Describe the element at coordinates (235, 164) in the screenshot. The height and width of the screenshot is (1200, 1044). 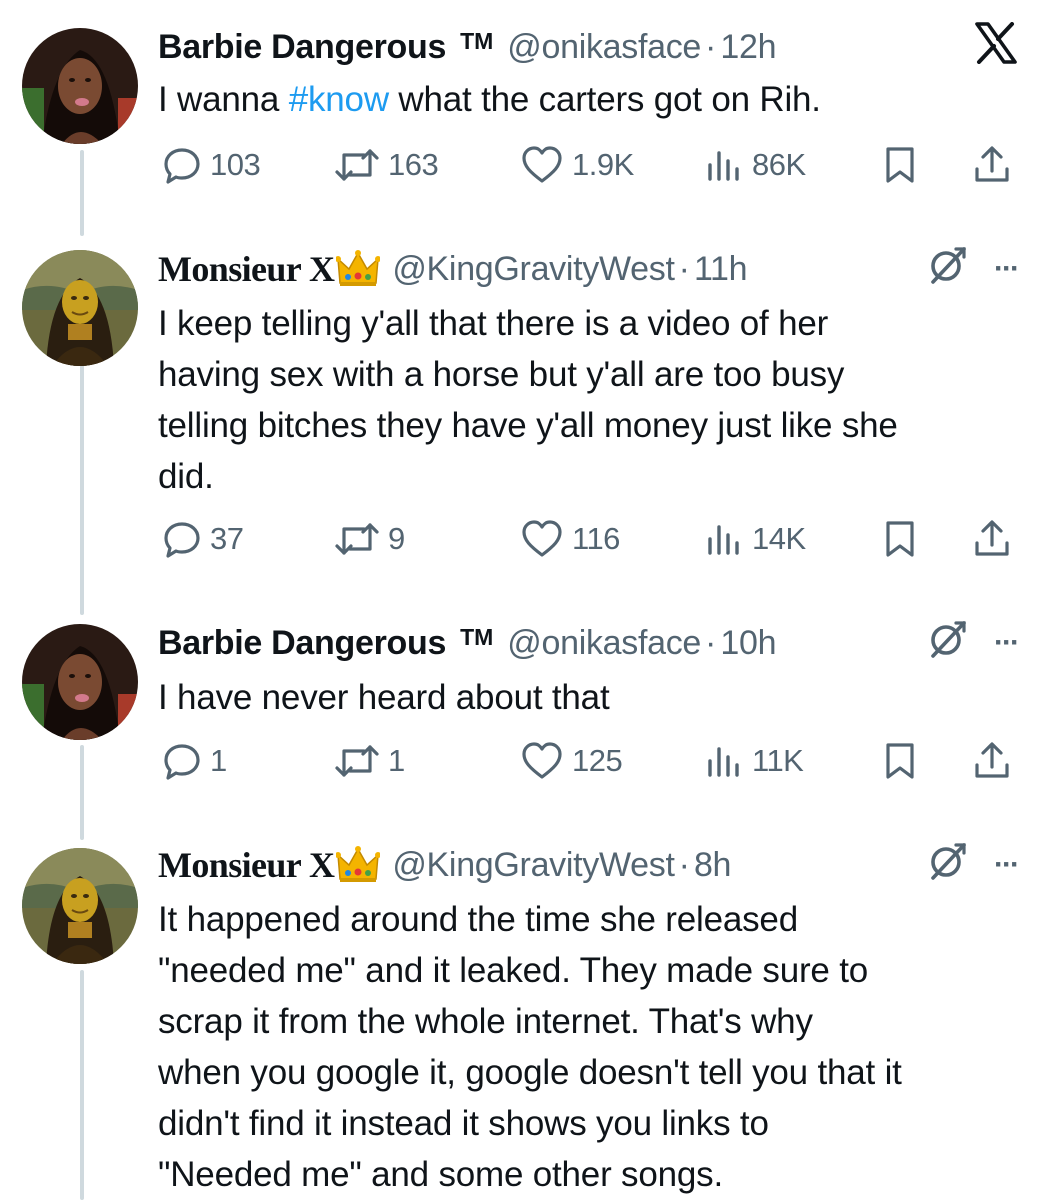
I see `reply-count: 103` at that location.